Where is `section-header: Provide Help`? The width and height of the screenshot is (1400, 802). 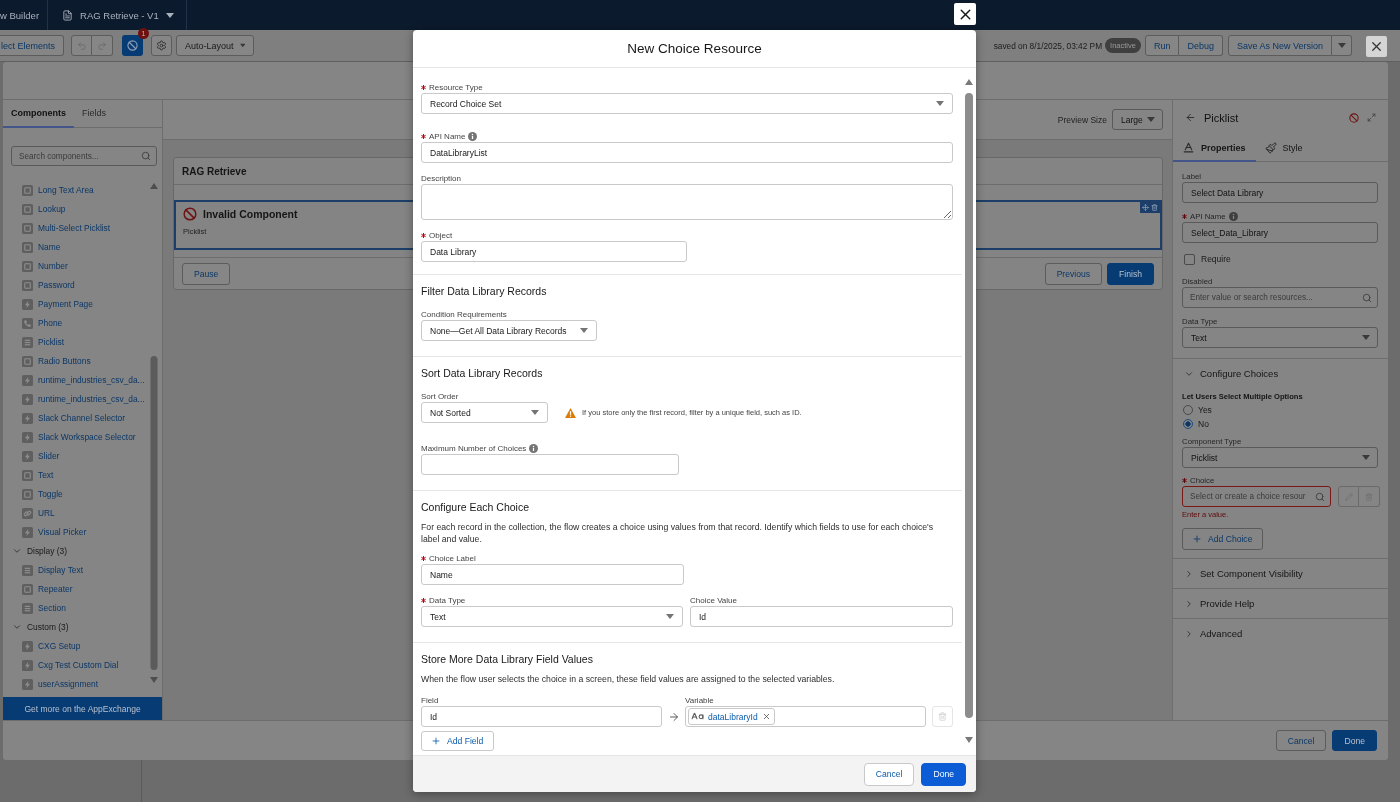
section-header: Provide Help is located at coordinates (1280, 603).